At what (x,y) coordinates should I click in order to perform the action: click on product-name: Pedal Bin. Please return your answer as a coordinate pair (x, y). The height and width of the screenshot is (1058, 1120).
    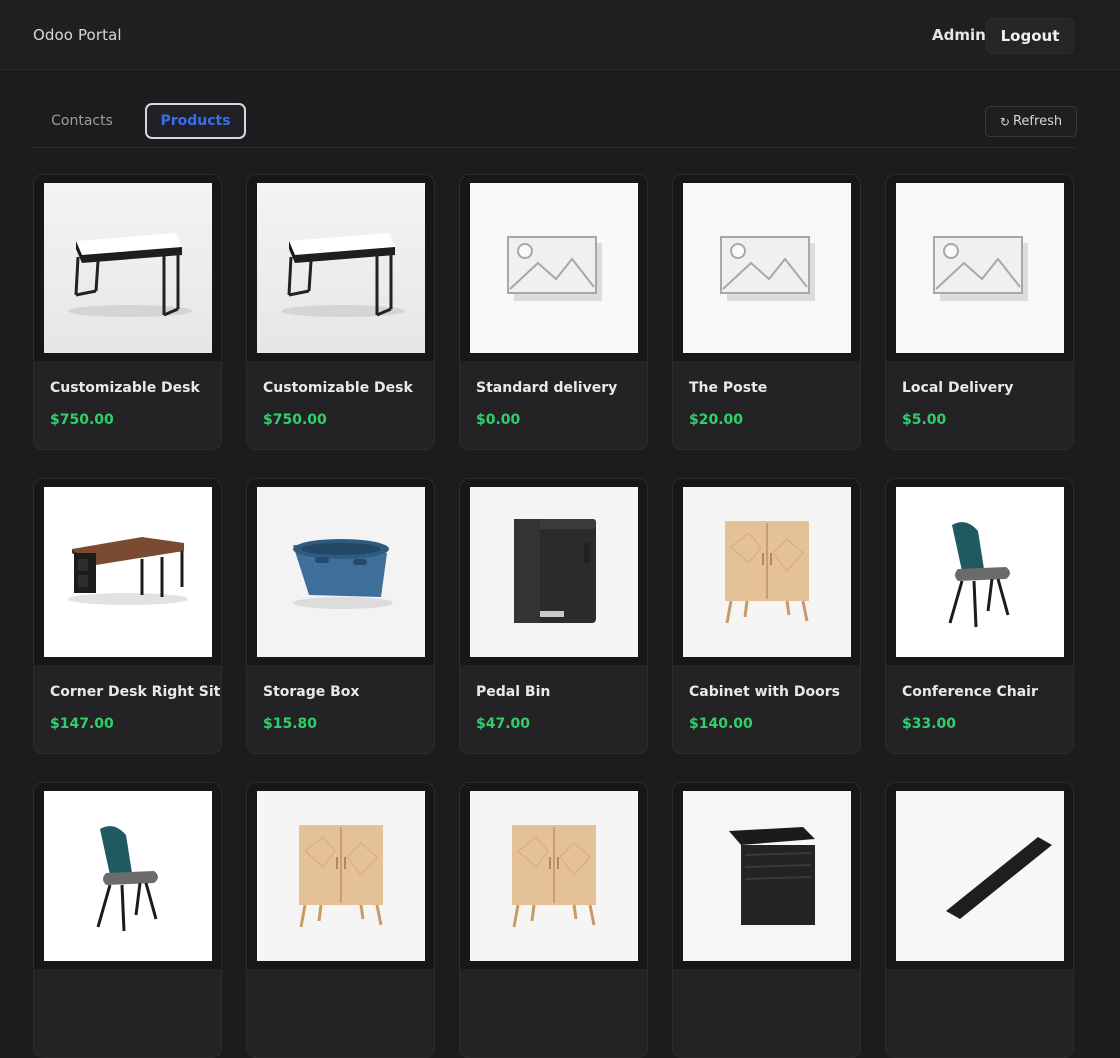
    Looking at the image, I should click on (513, 692).